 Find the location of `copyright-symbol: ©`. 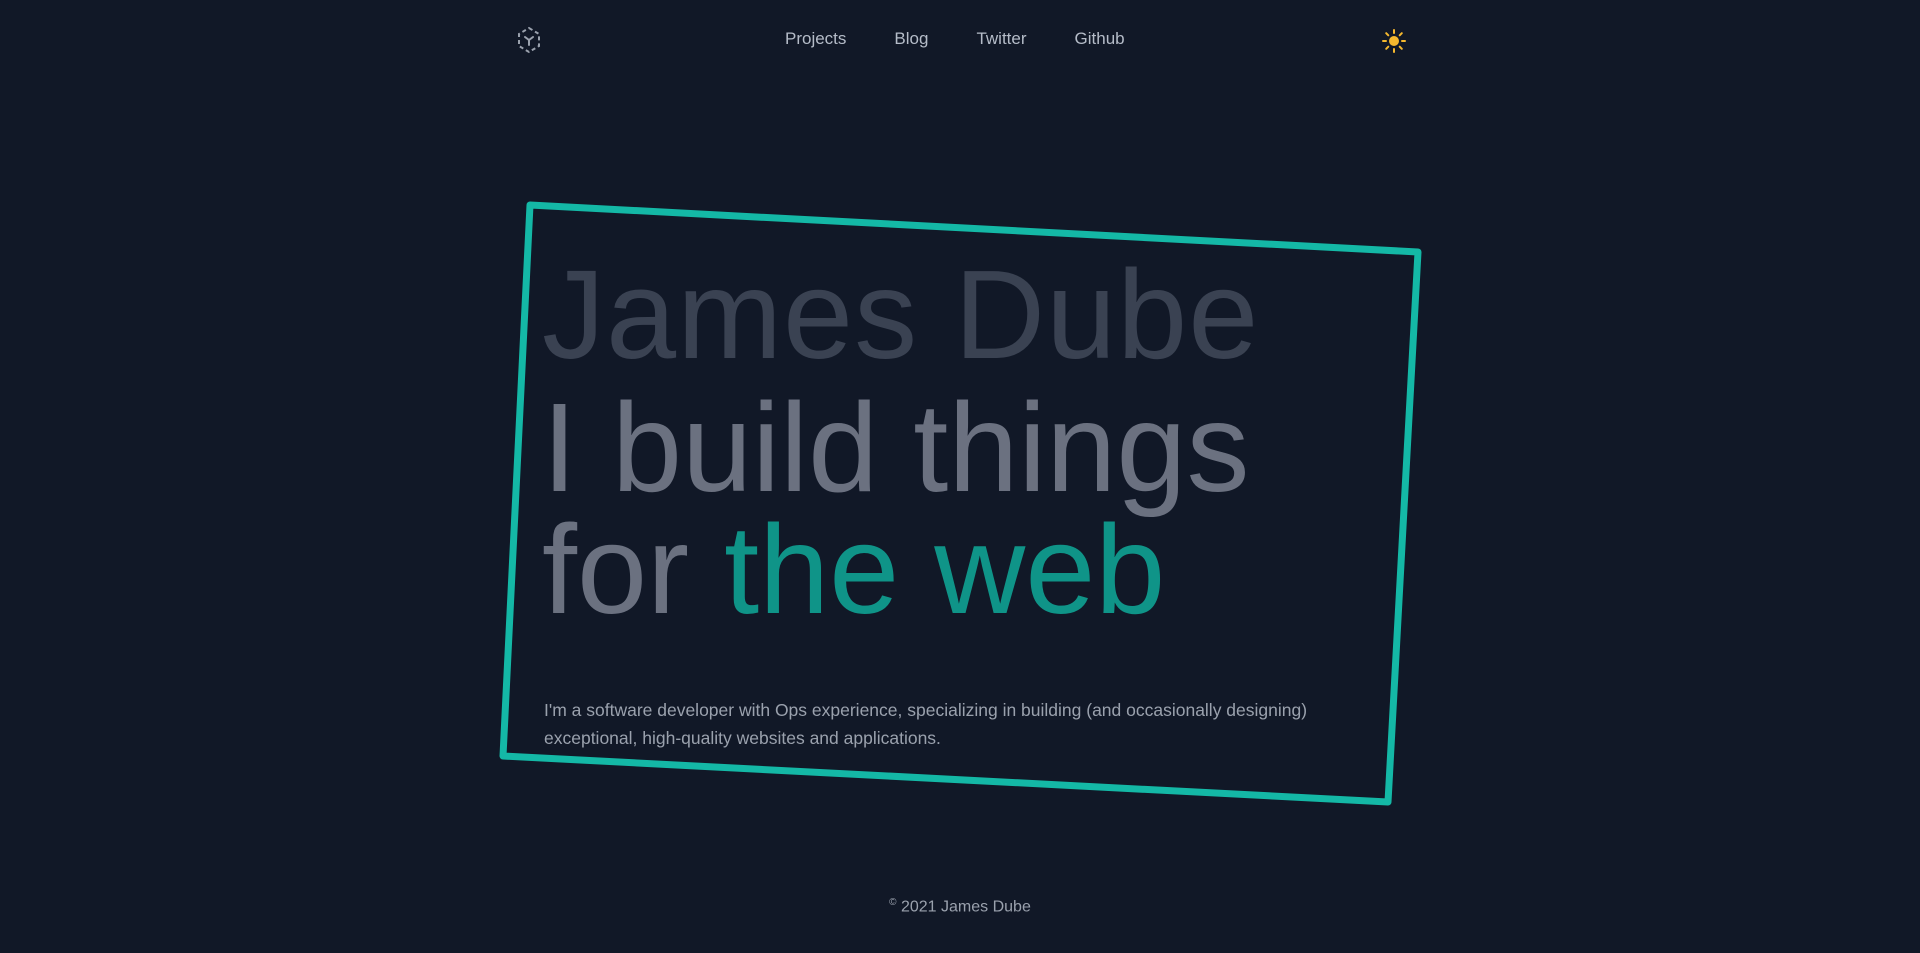

copyright-symbol: © is located at coordinates (893, 902).